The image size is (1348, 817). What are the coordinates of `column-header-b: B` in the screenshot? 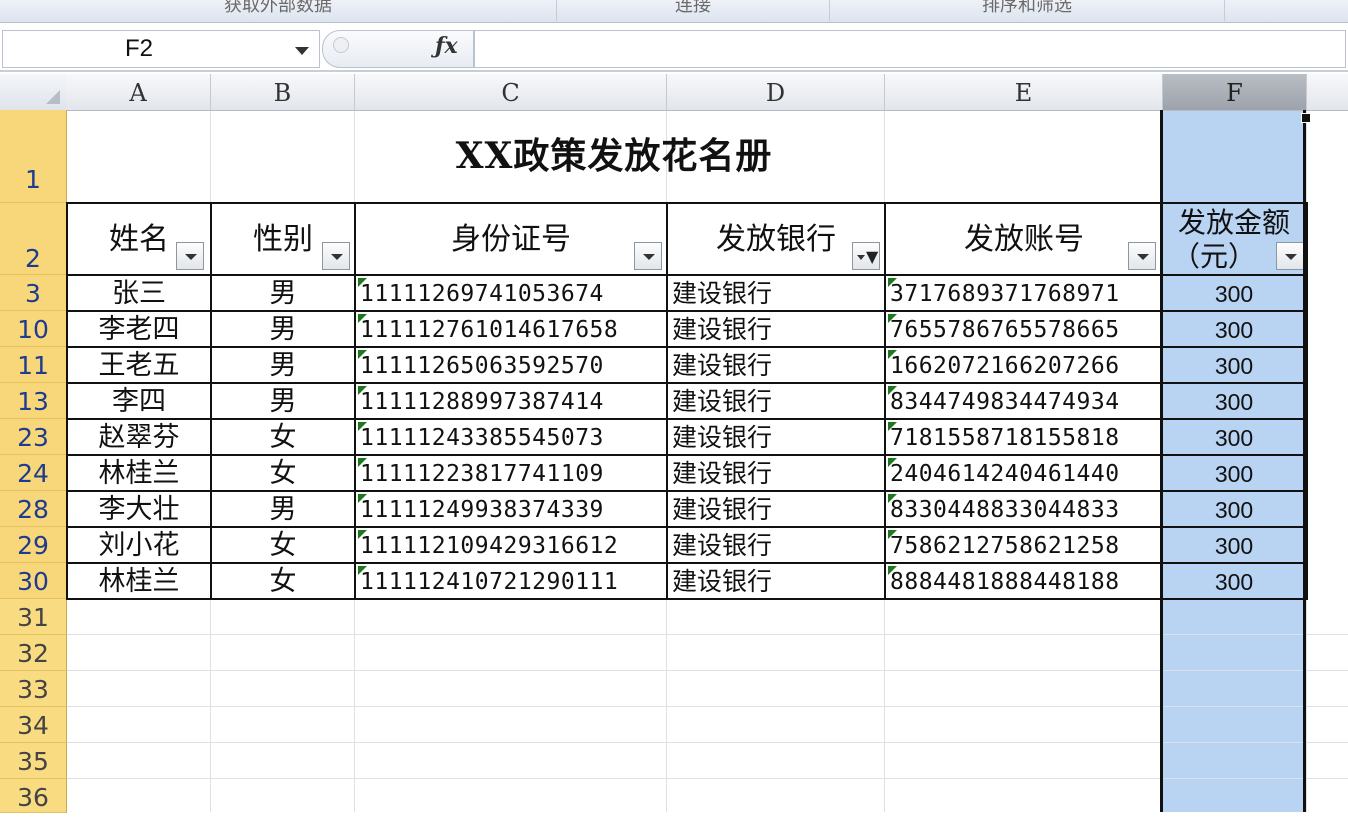 It's located at (283, 92).